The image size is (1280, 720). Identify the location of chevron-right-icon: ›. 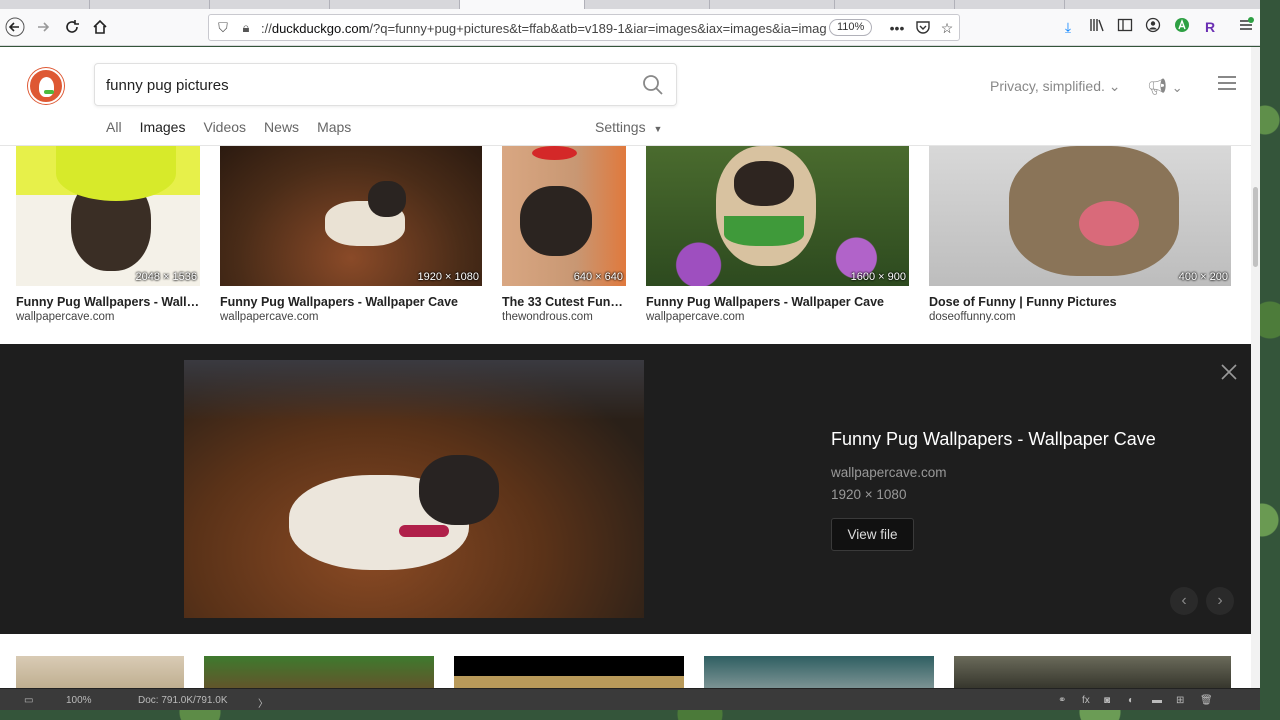
(1220, 600).